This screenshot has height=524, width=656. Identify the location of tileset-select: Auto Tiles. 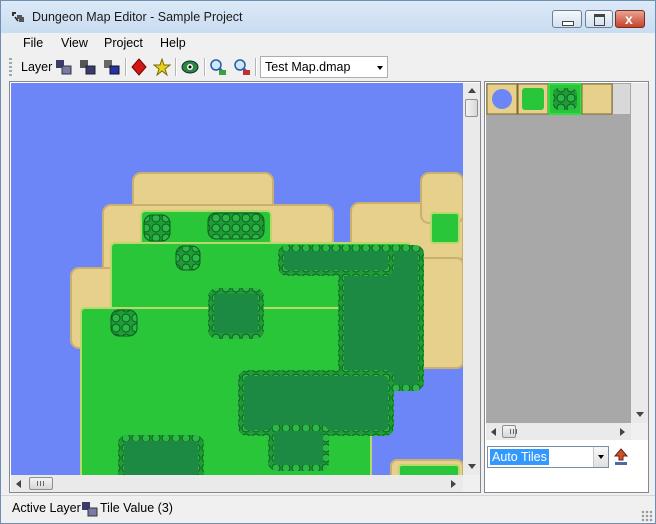
(548, 457).